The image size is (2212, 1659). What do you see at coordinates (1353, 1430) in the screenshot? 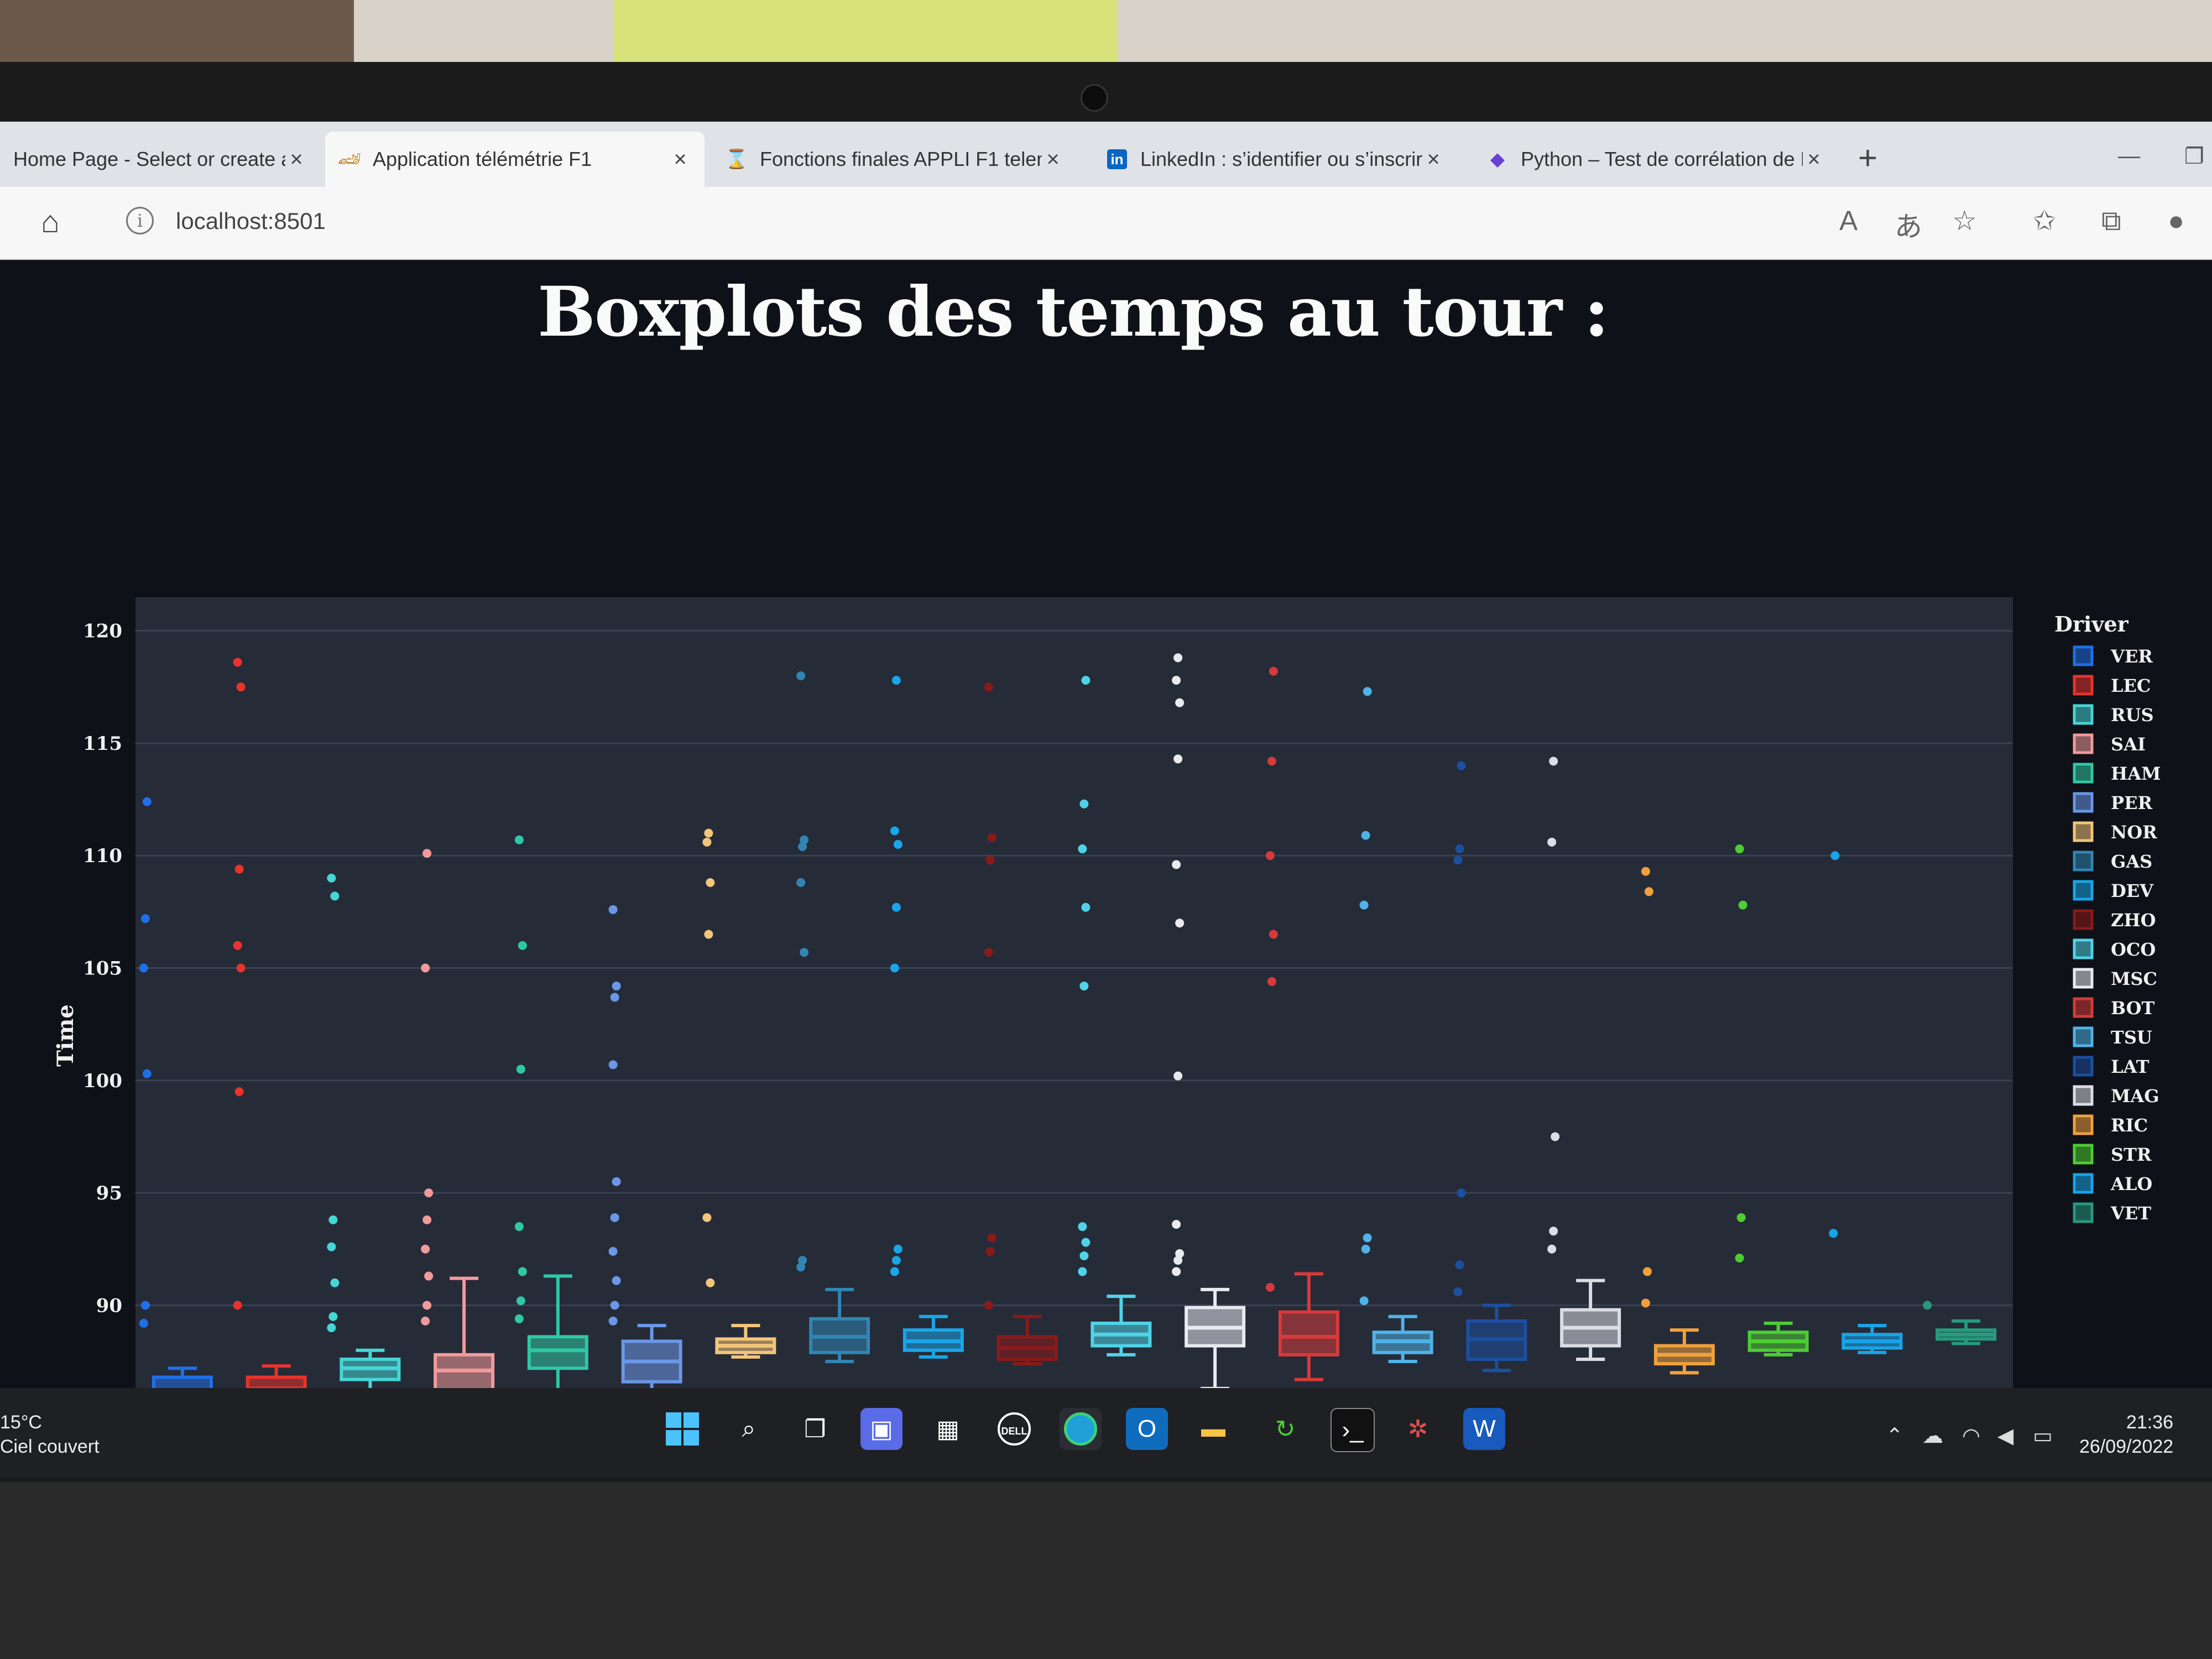
I see `terminal-icon: ›_` at bounding box center [1353, 1430].